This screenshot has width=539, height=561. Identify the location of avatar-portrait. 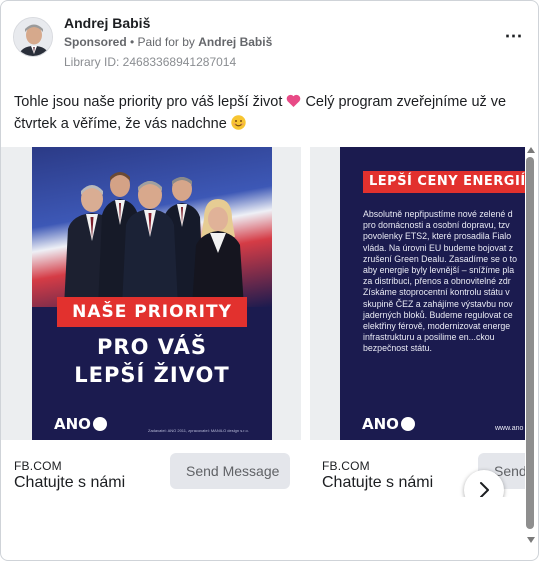
(33, 37).